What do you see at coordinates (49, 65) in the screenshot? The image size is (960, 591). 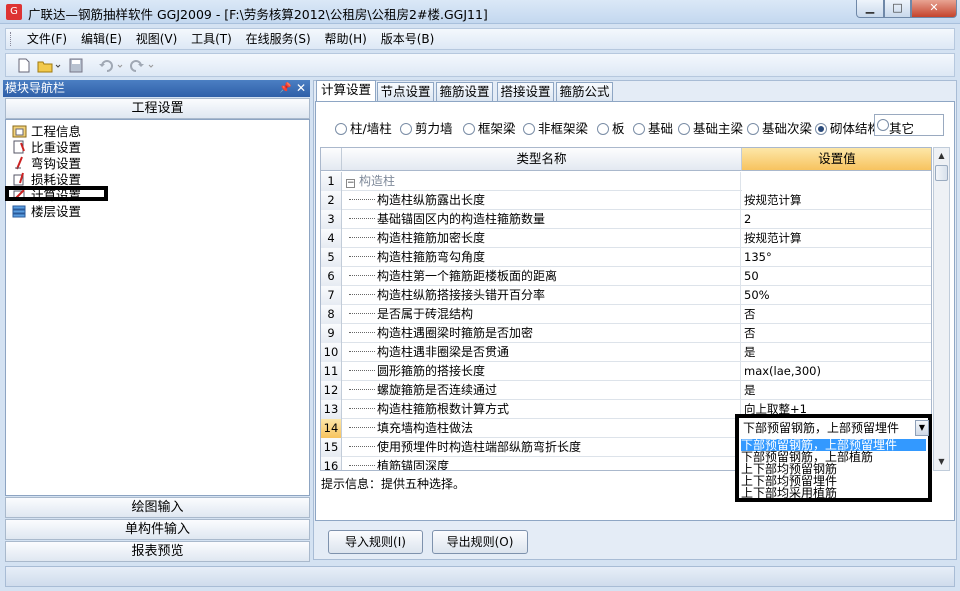 I see `open-folder-icon` at bounding box center [49, 65].